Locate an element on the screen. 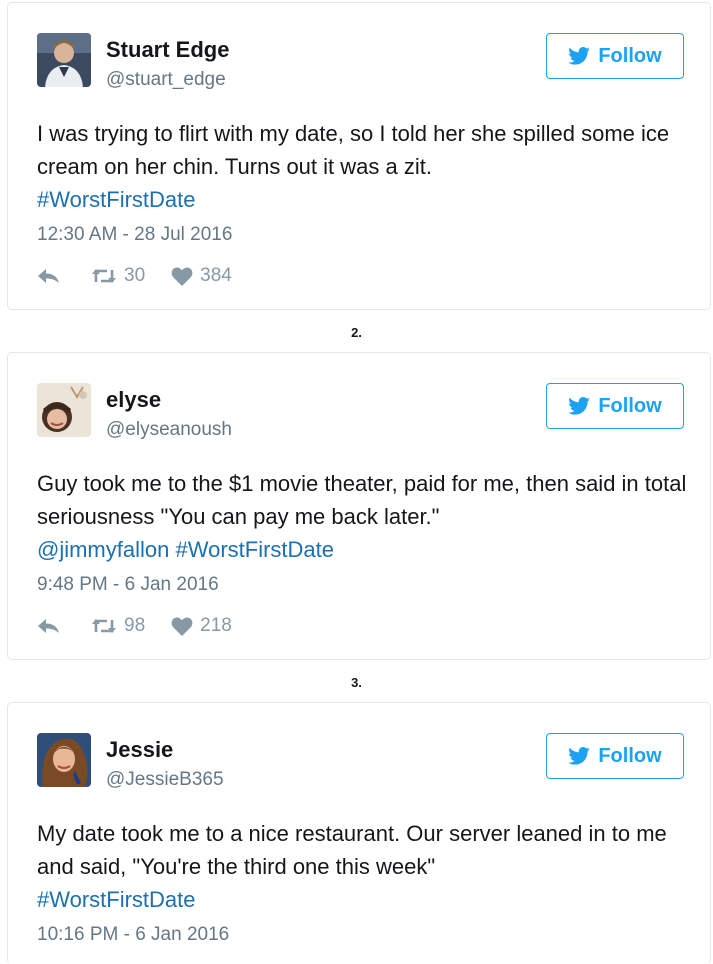 The width and height of the screenshot is (713, 964). retweet-button: 30 is located at coordinates (118, 276).